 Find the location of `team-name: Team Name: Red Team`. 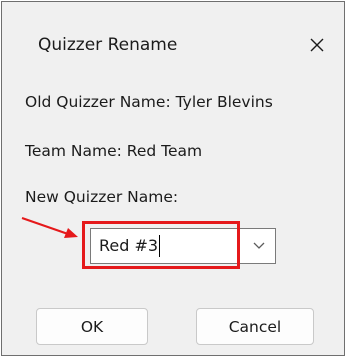

team-name: Team Name: Red Team is located at coordinates (114, 151).